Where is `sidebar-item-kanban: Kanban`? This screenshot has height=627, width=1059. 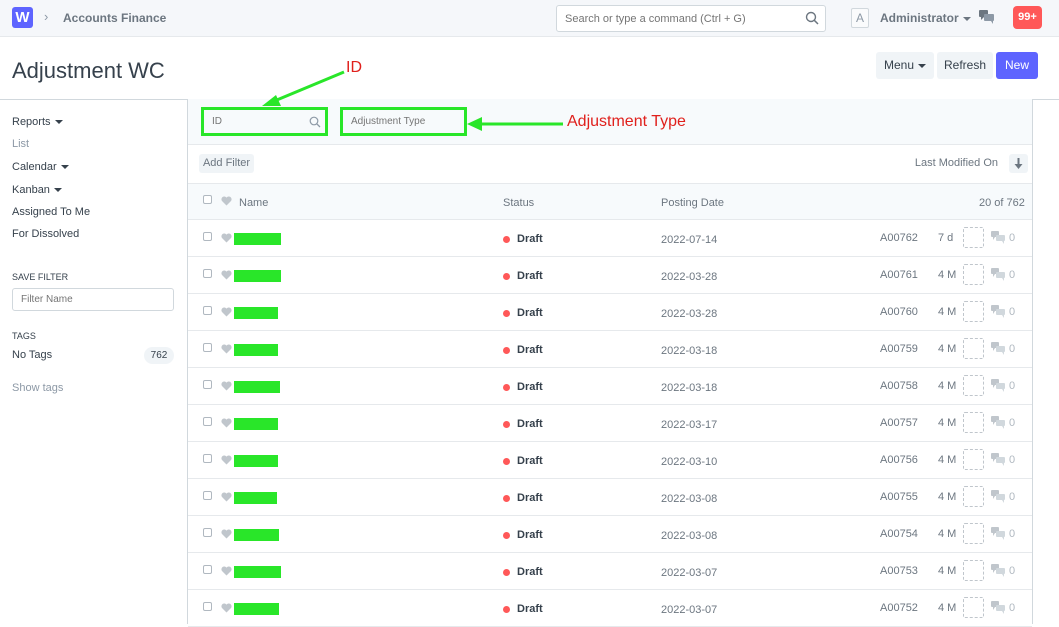
sidebar-item-kanban: Kanban is located at coordinates (37, 190).